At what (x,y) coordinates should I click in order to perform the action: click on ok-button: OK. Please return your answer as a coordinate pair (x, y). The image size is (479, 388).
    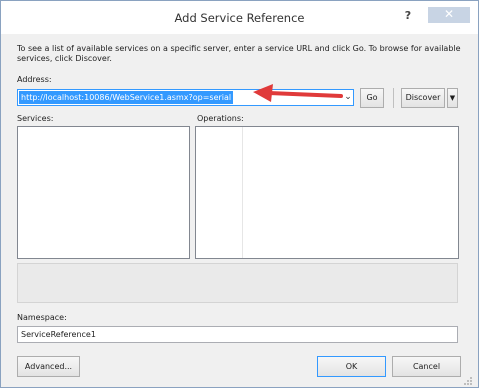
    Looking at the image, I should click on (351, 366).